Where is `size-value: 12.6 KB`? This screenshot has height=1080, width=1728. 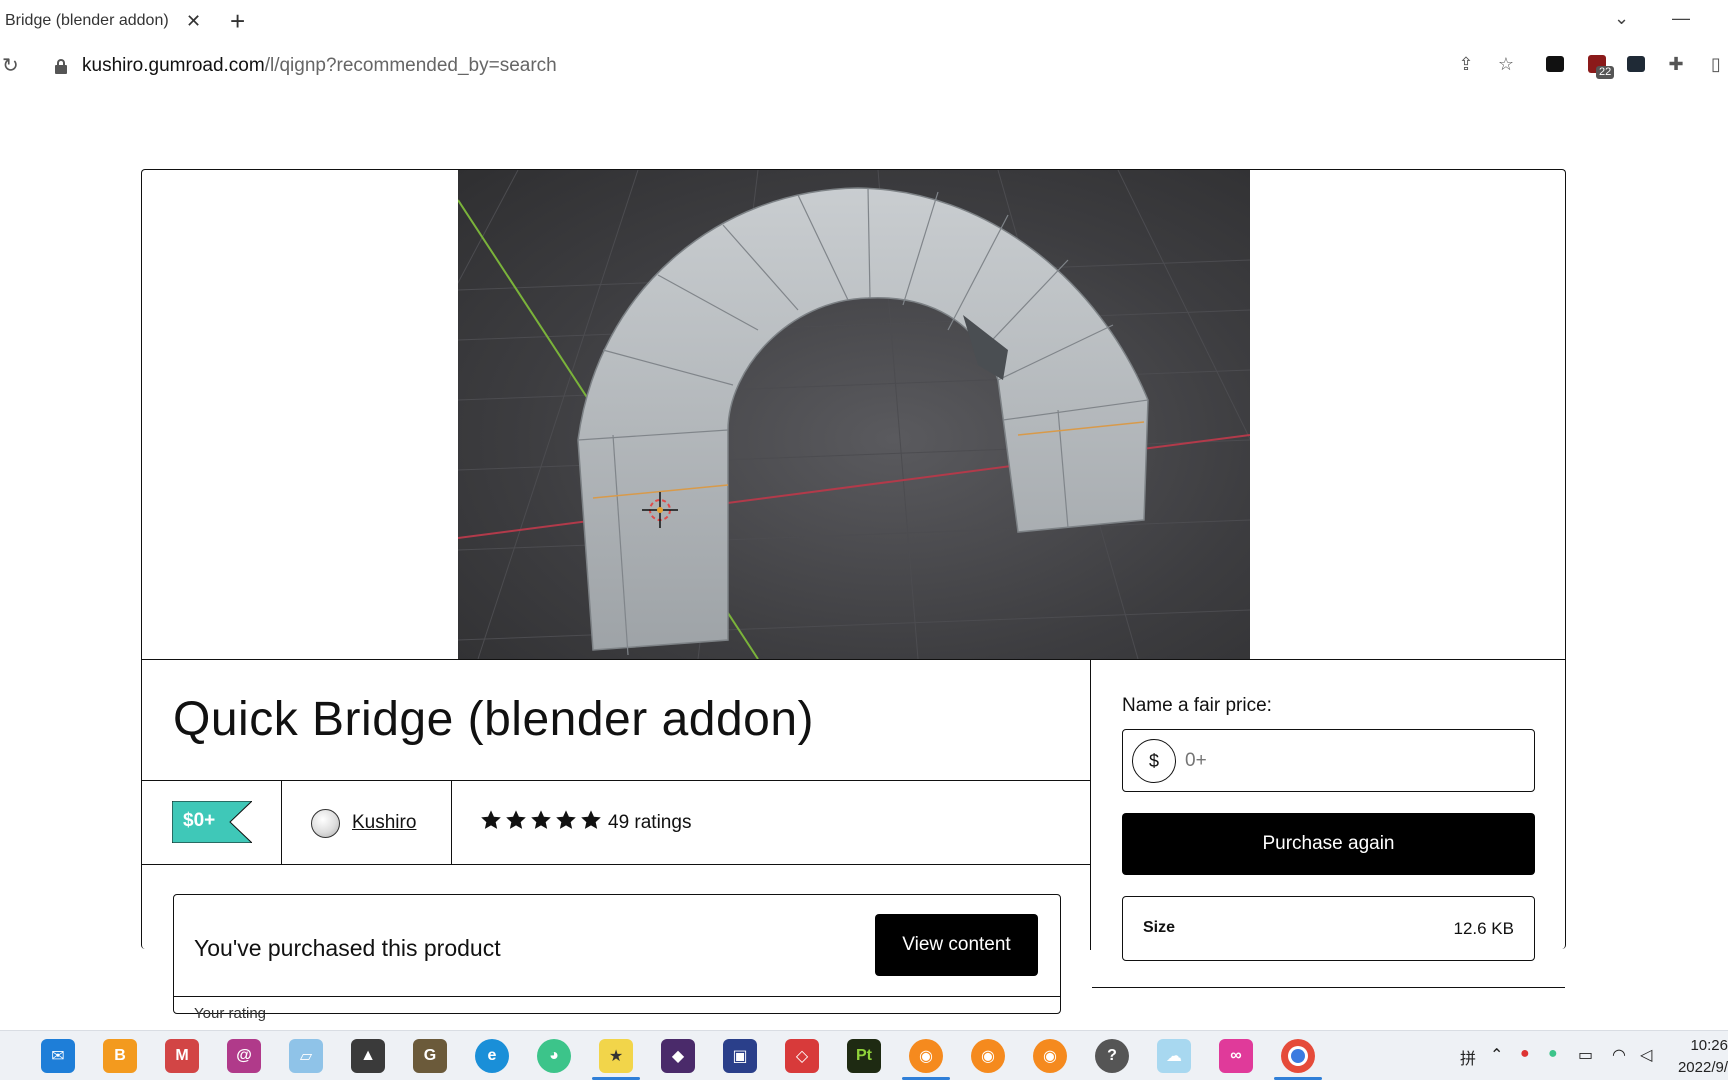
size-value: 12.6 KB is located at coordinates (1484, 928).